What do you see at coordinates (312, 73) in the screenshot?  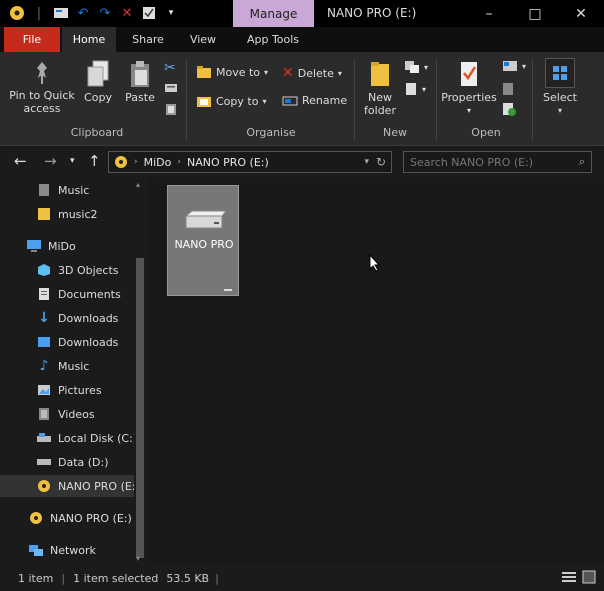 I see `delete-button: ✕ Delete ▾` at bounding box center [312, 73].